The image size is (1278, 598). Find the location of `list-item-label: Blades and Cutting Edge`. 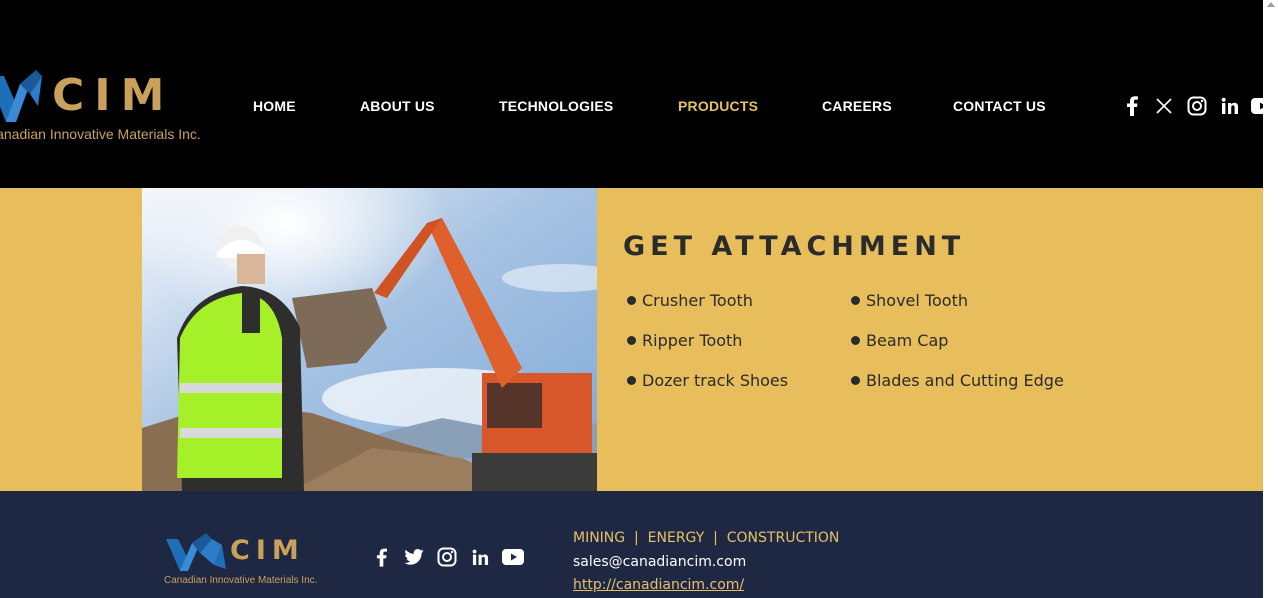

list-item-label: Blades and Cutting Edge is located at coordinates (965, 380).